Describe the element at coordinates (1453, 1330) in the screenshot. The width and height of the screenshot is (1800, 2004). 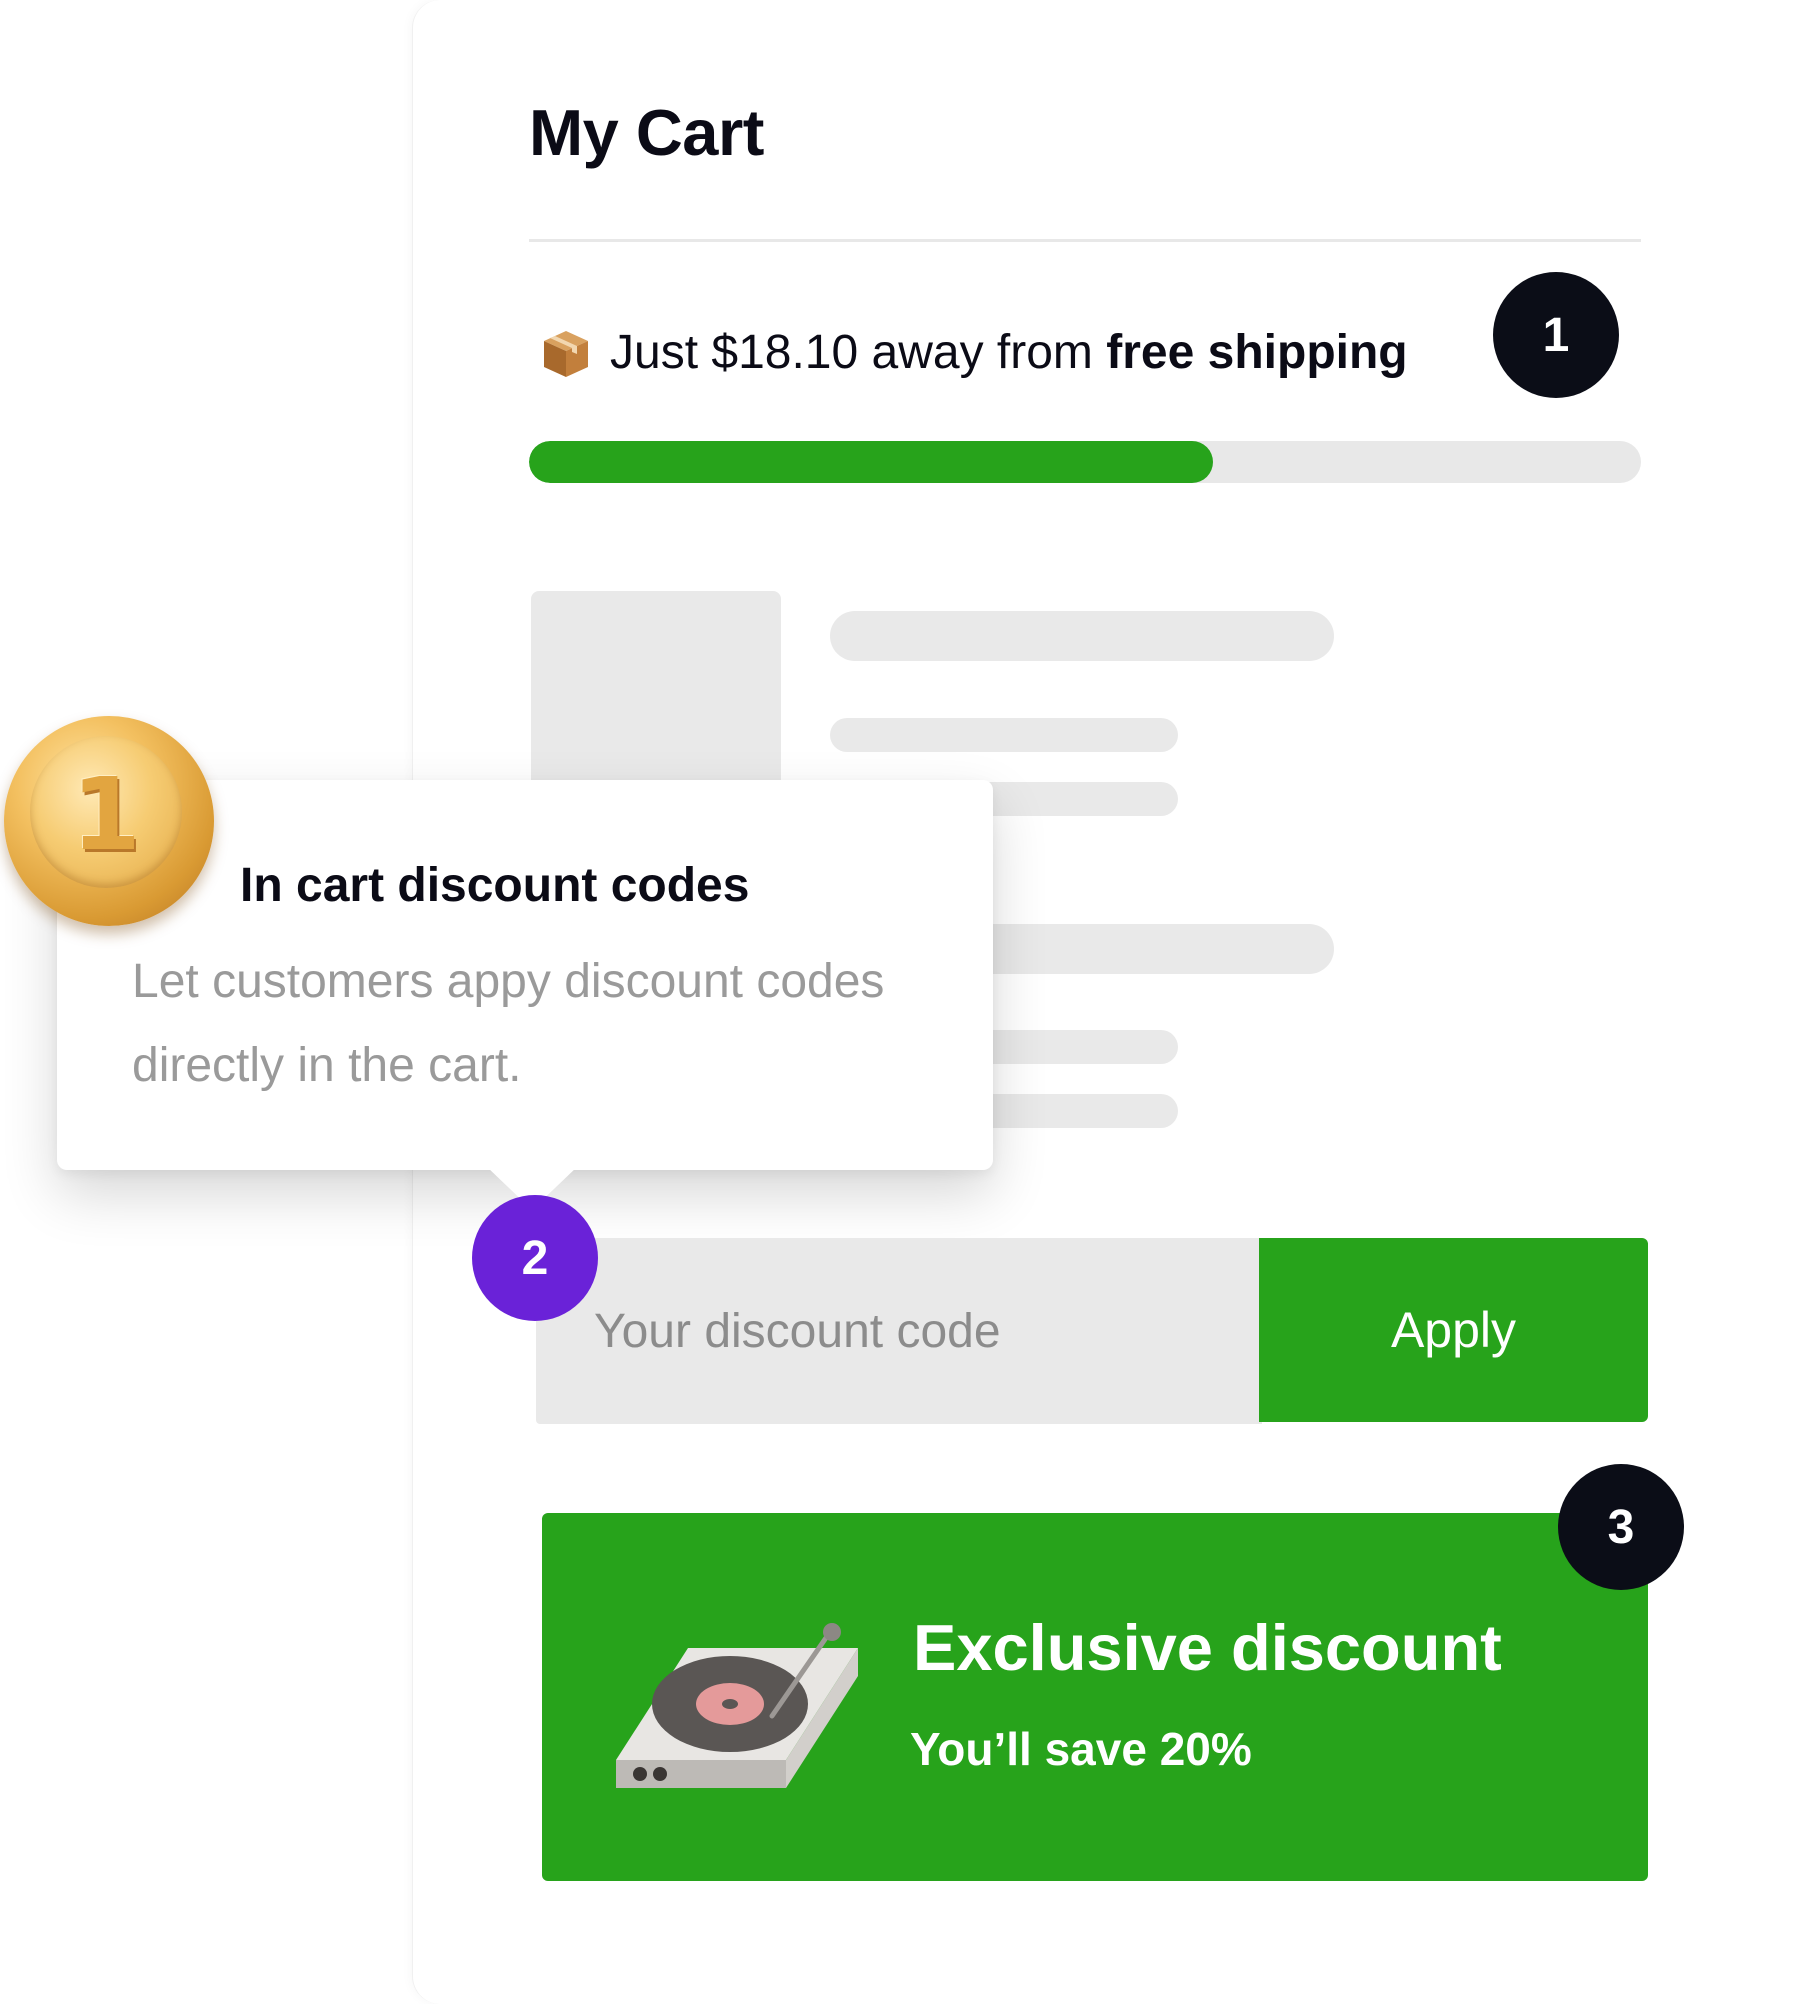
I see `apply-discount-button: Apply` at that location.